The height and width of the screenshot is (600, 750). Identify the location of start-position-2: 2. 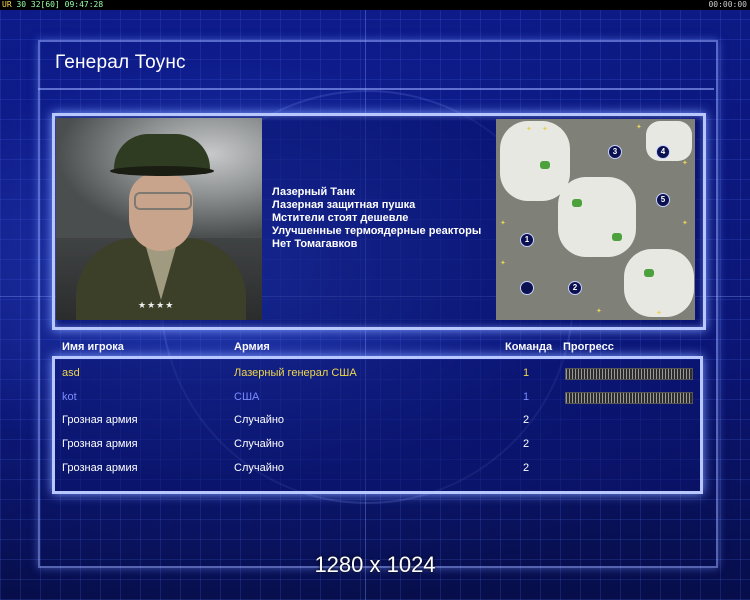
(575, 288).